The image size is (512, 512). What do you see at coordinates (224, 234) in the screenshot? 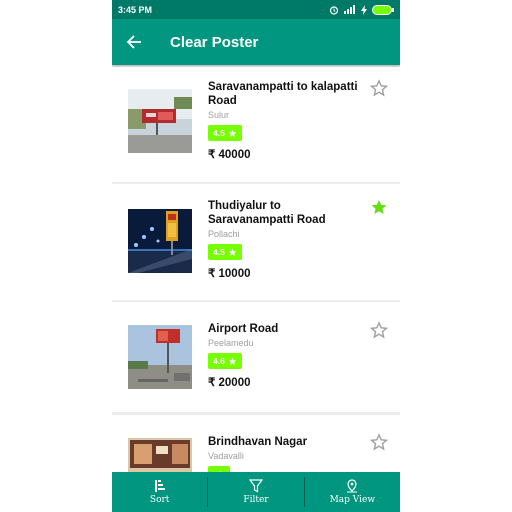
I see `listing-location: Pollachi` at bounding box center [224, 234].